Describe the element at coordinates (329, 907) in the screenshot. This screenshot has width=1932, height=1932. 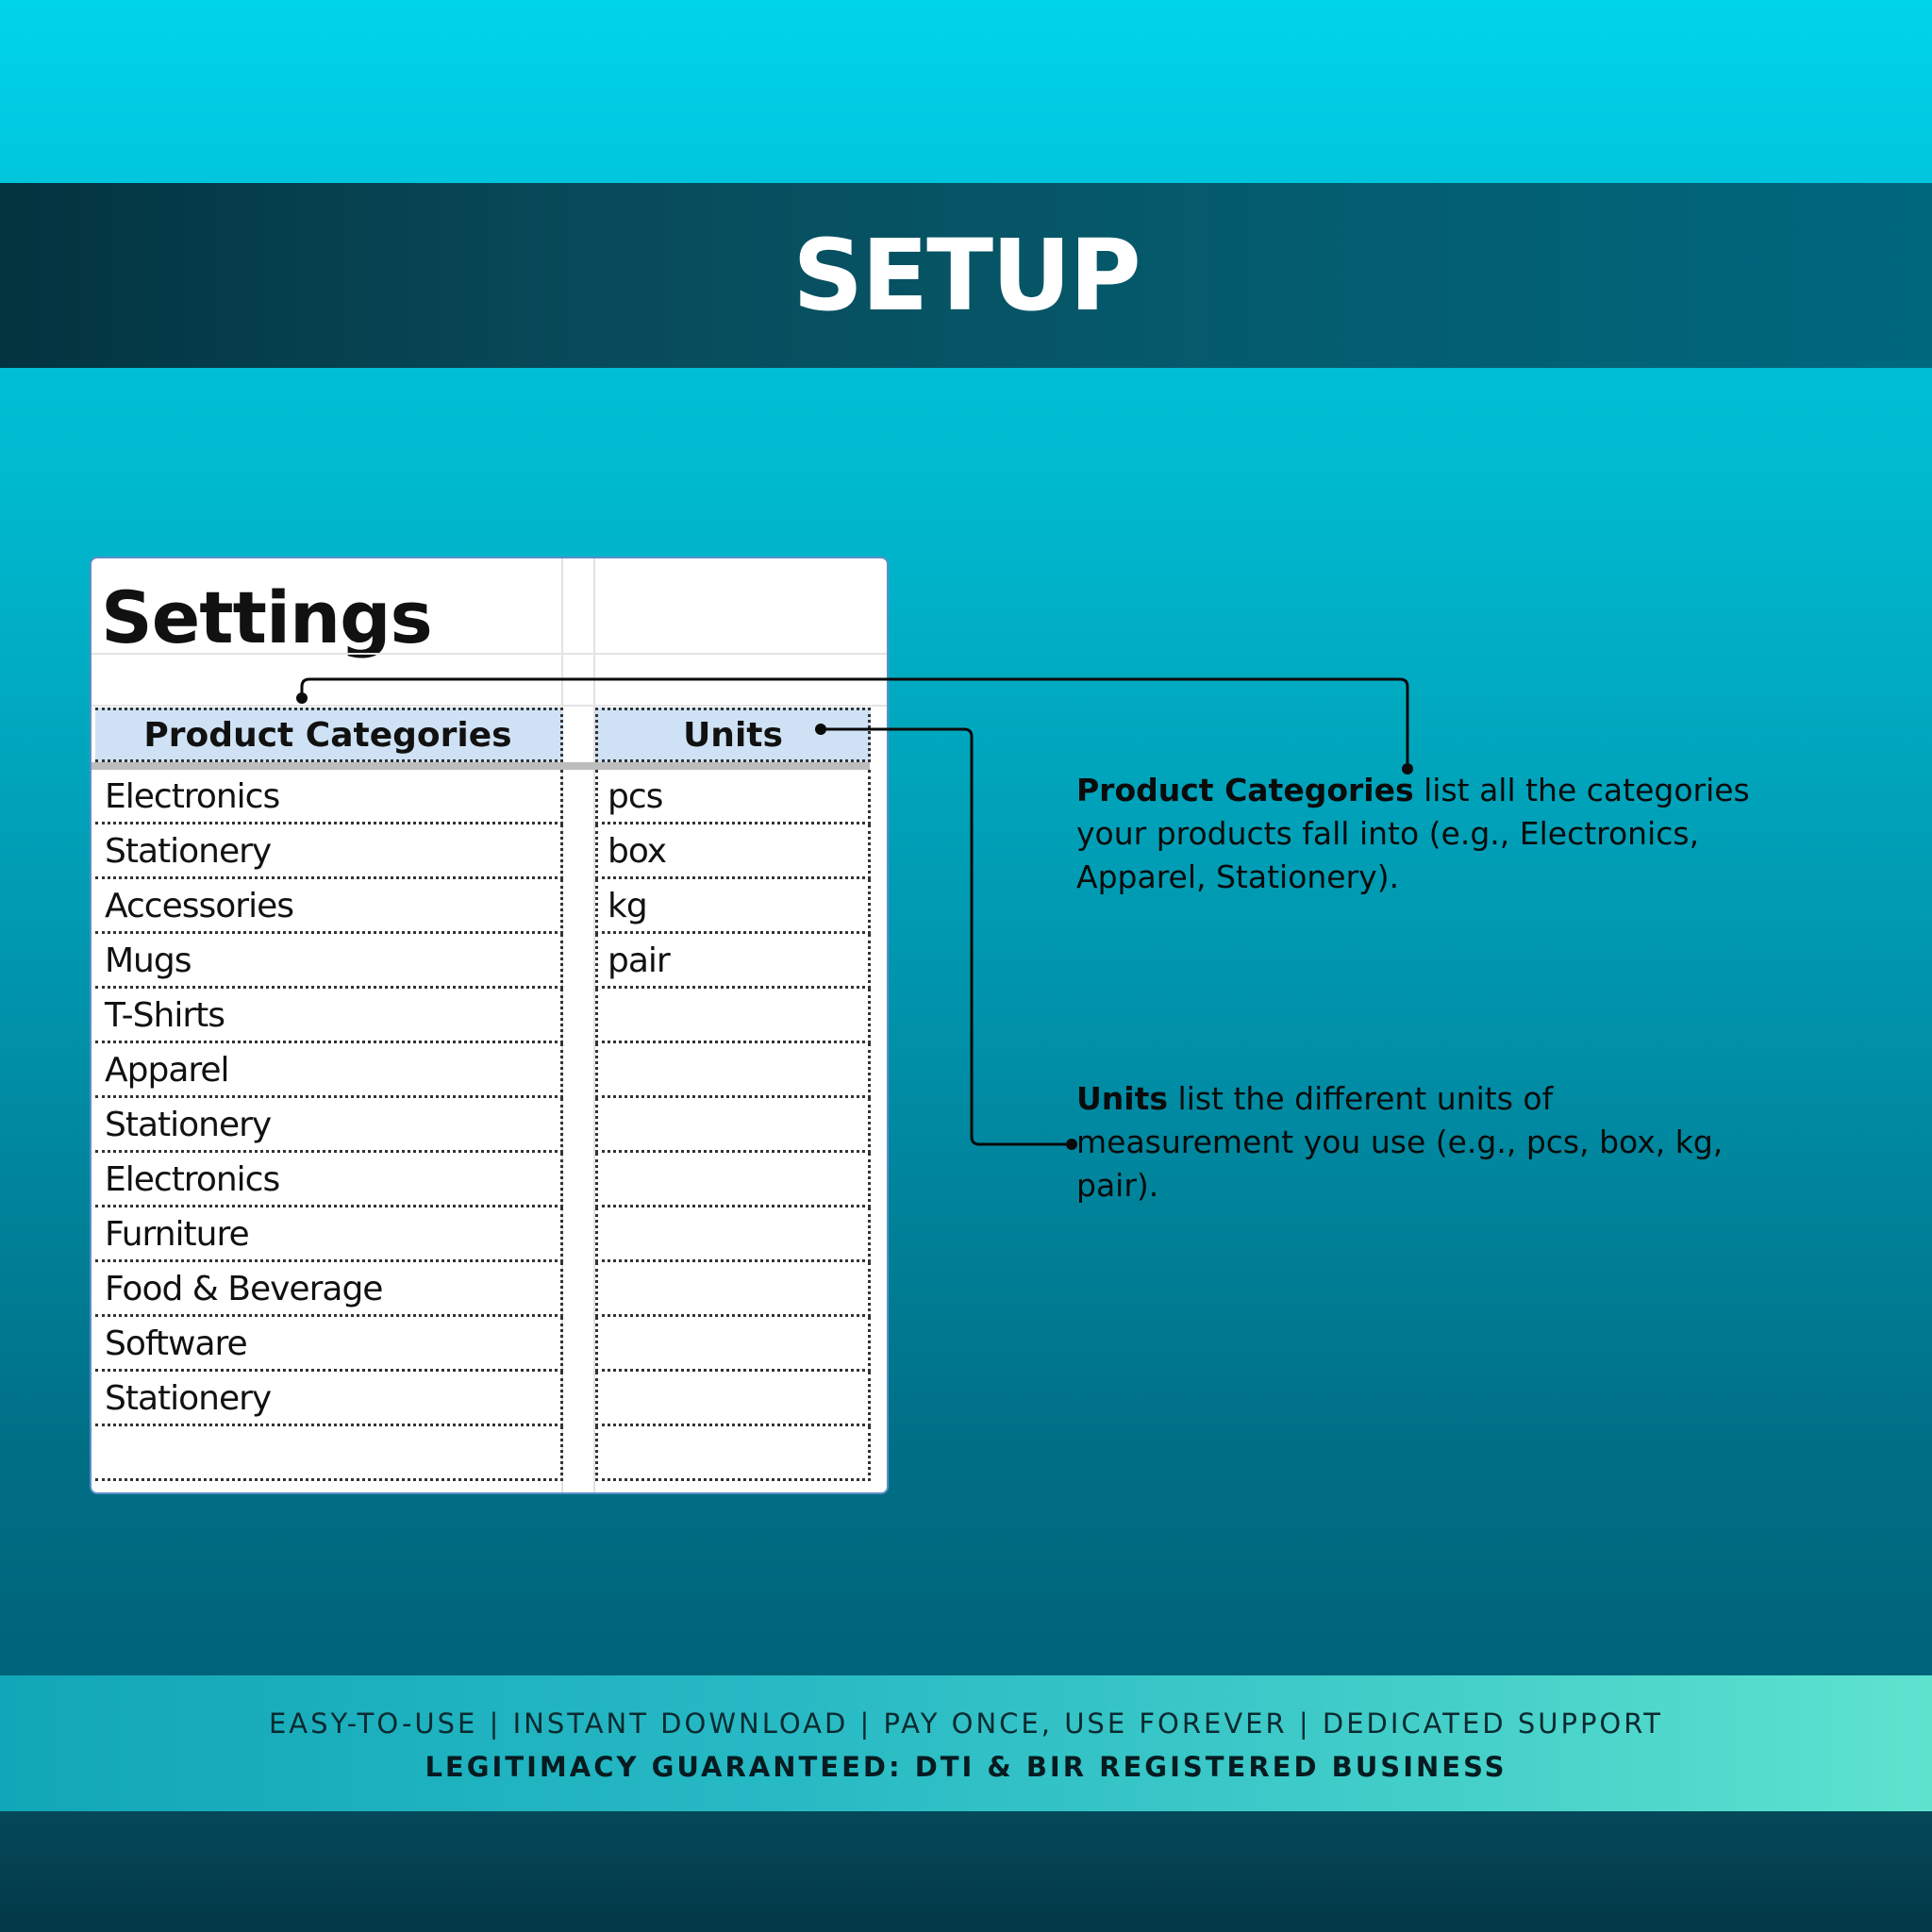
I see `category-cell: Accessories` at that location.